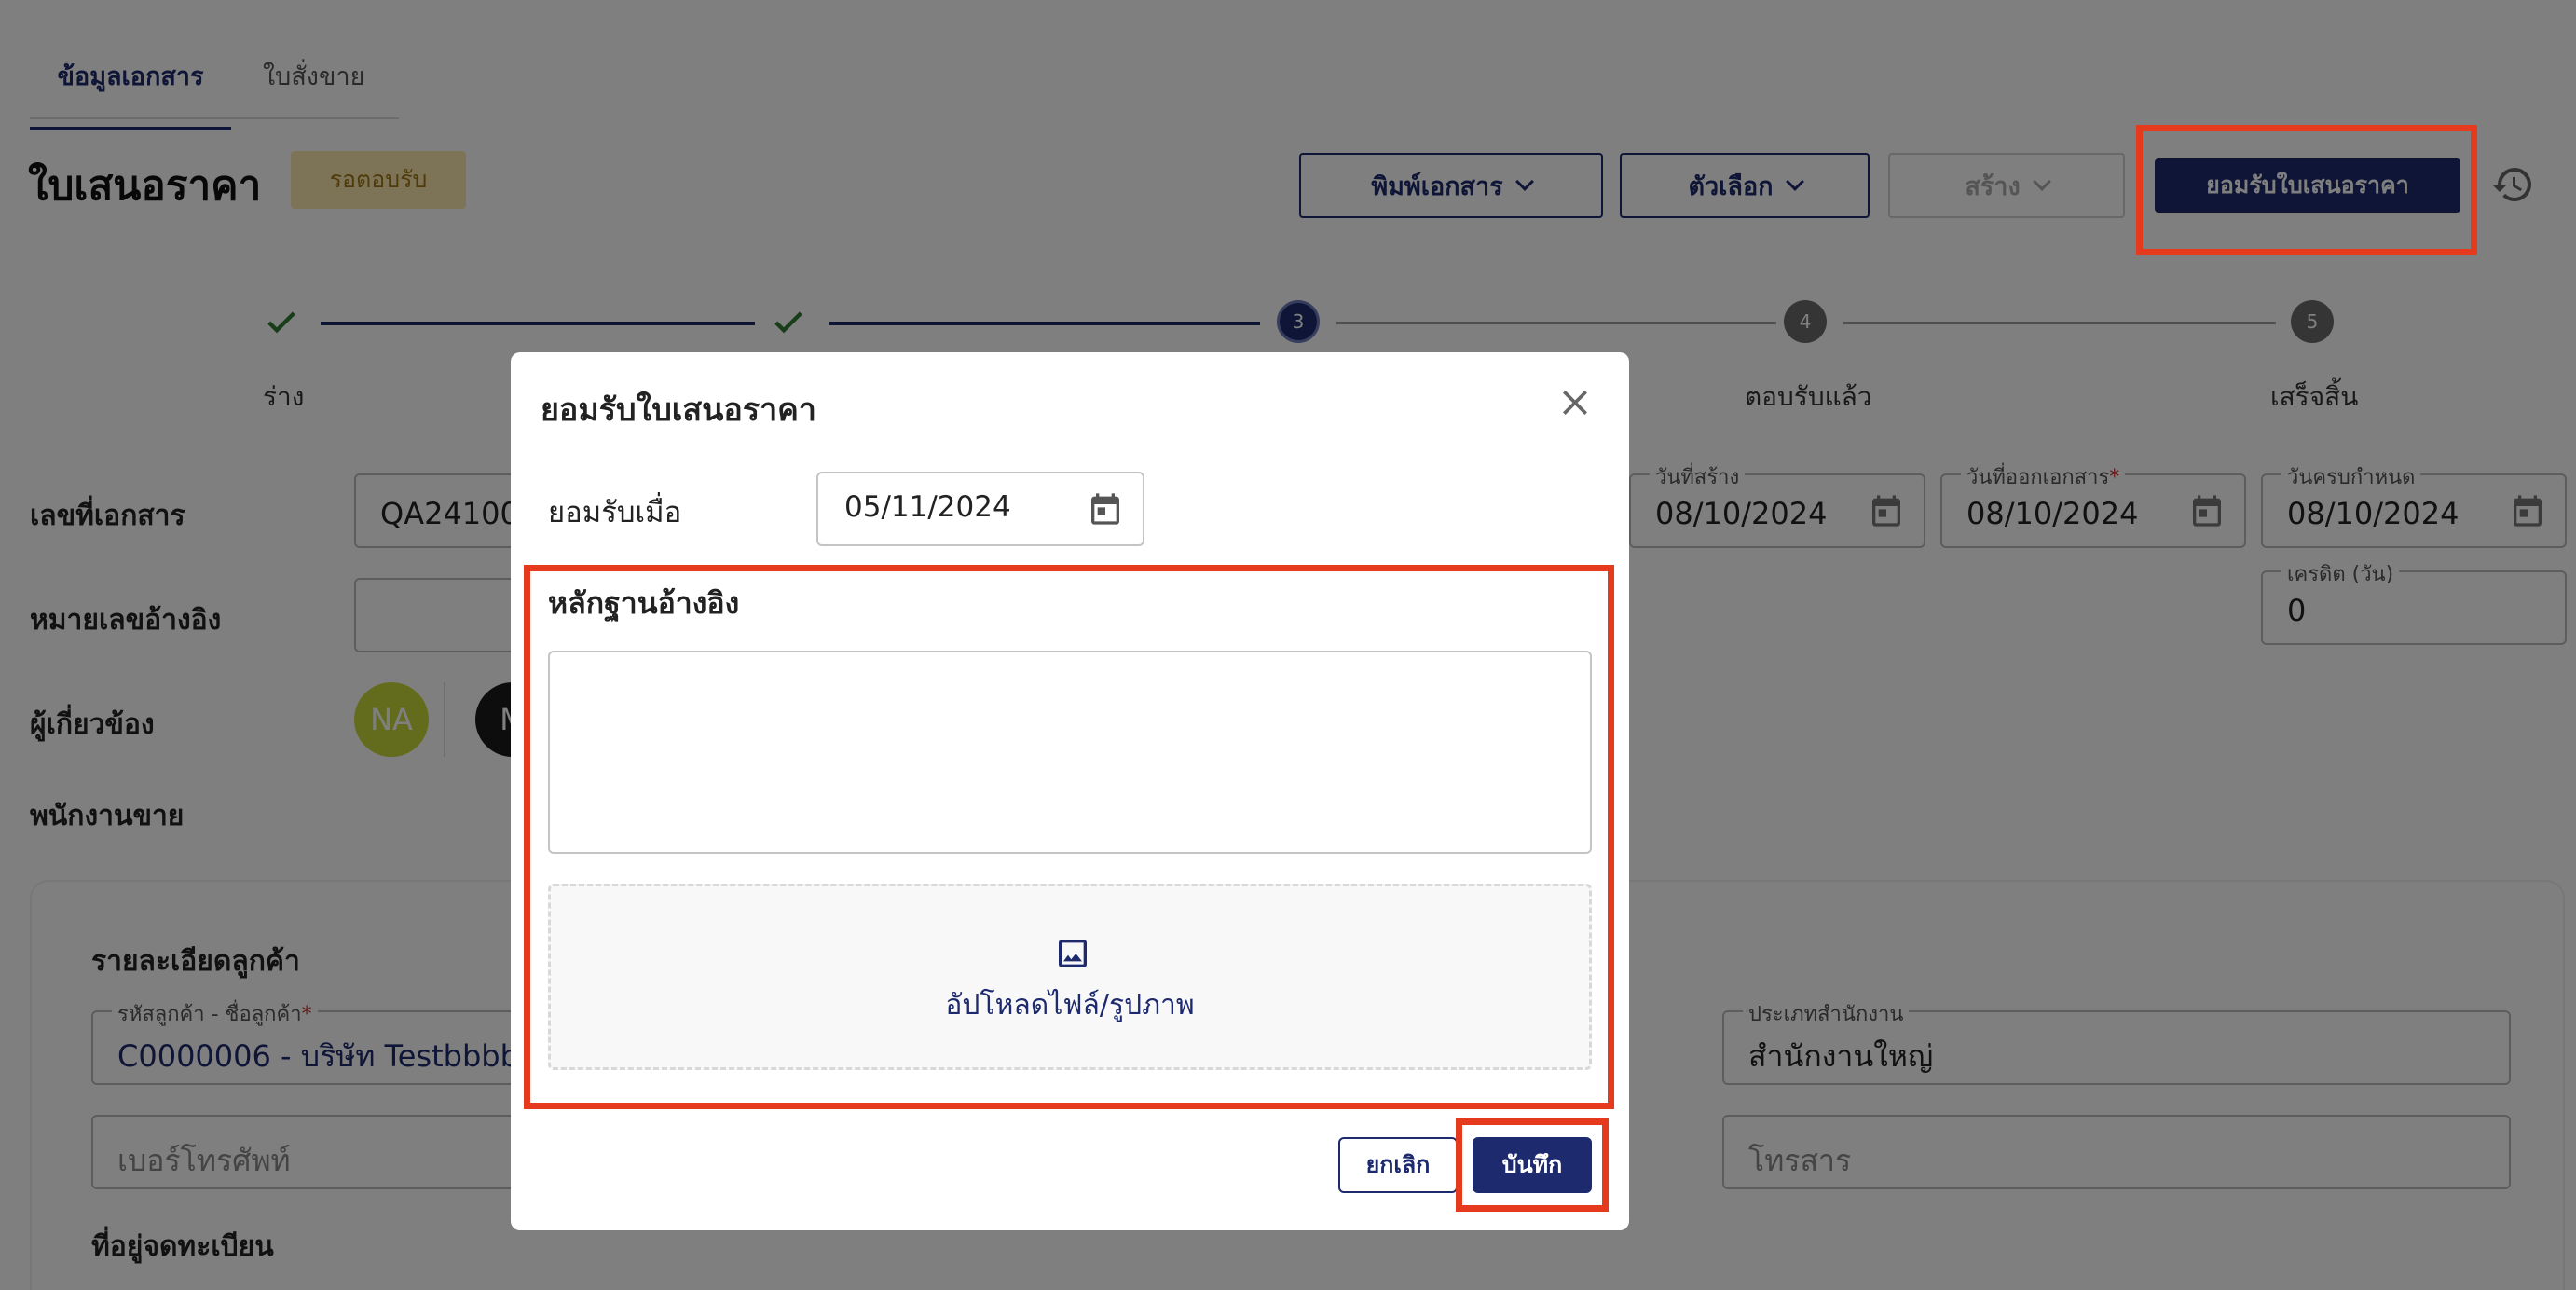 Image resolution: width=2576 pixels, height=1290 pixels. What do you see at coordinates (615, 512) in the screenshot?
I see `accepted-on-label: ยอมรับเมื่อ` at bounding box center [615, 512].